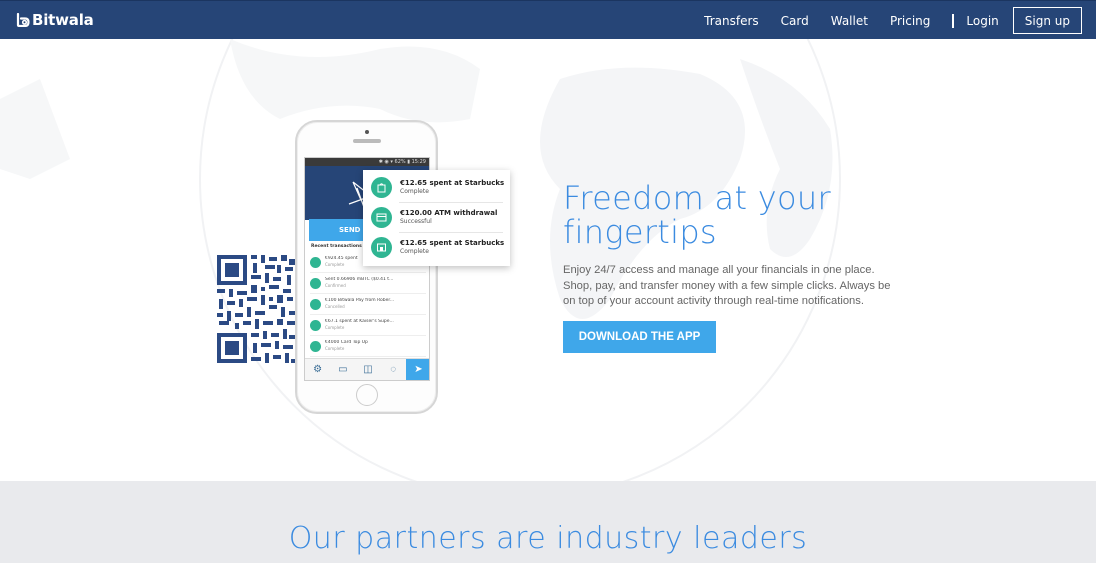 Image resolution: width=1096 pixels, height=563 pixels. Describe the element at coordinates (381, 187) in the screenshot. I see `shopping-bag-icon` at that location.